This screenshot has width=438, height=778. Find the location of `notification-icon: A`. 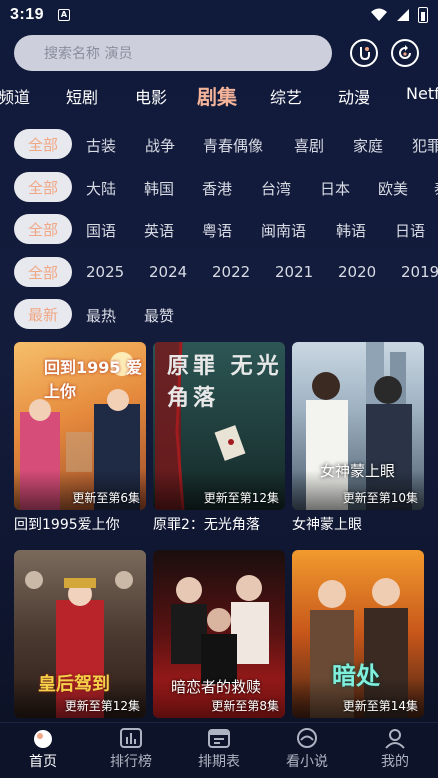

notification-icon: A is located at coordinates (64, 15).